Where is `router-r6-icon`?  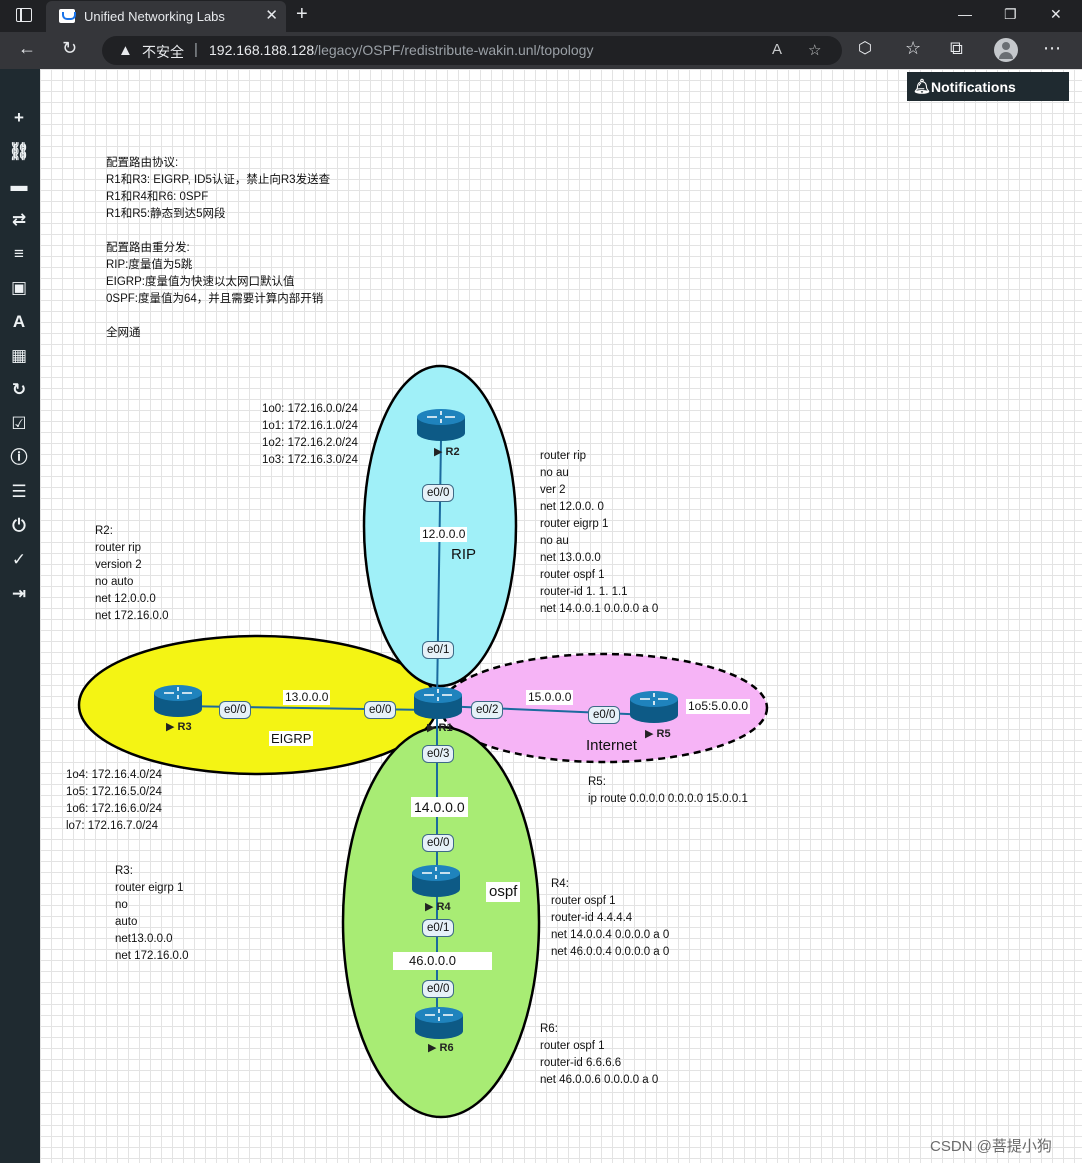
router-r6-icon is located at coordinates (439, 1023).